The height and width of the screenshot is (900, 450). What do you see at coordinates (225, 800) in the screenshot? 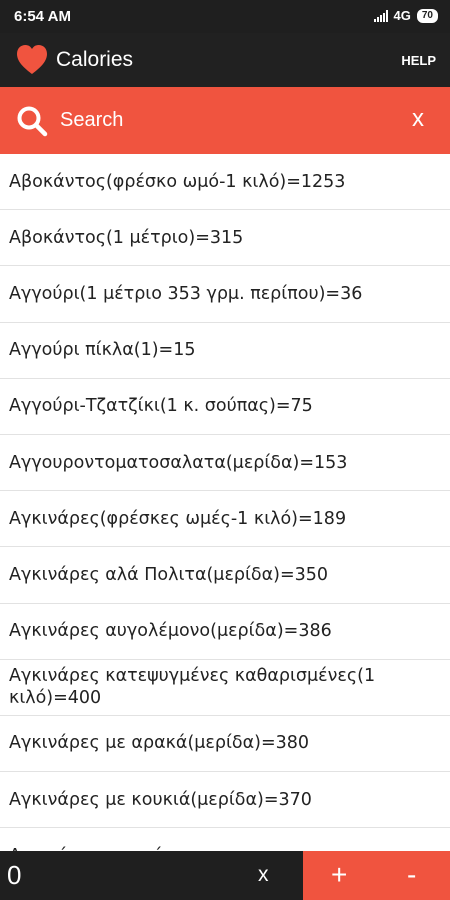
I see `list-item: Αγκινάρες με κουκιά(μερίδα)=370` at bounding box center [225, 800].